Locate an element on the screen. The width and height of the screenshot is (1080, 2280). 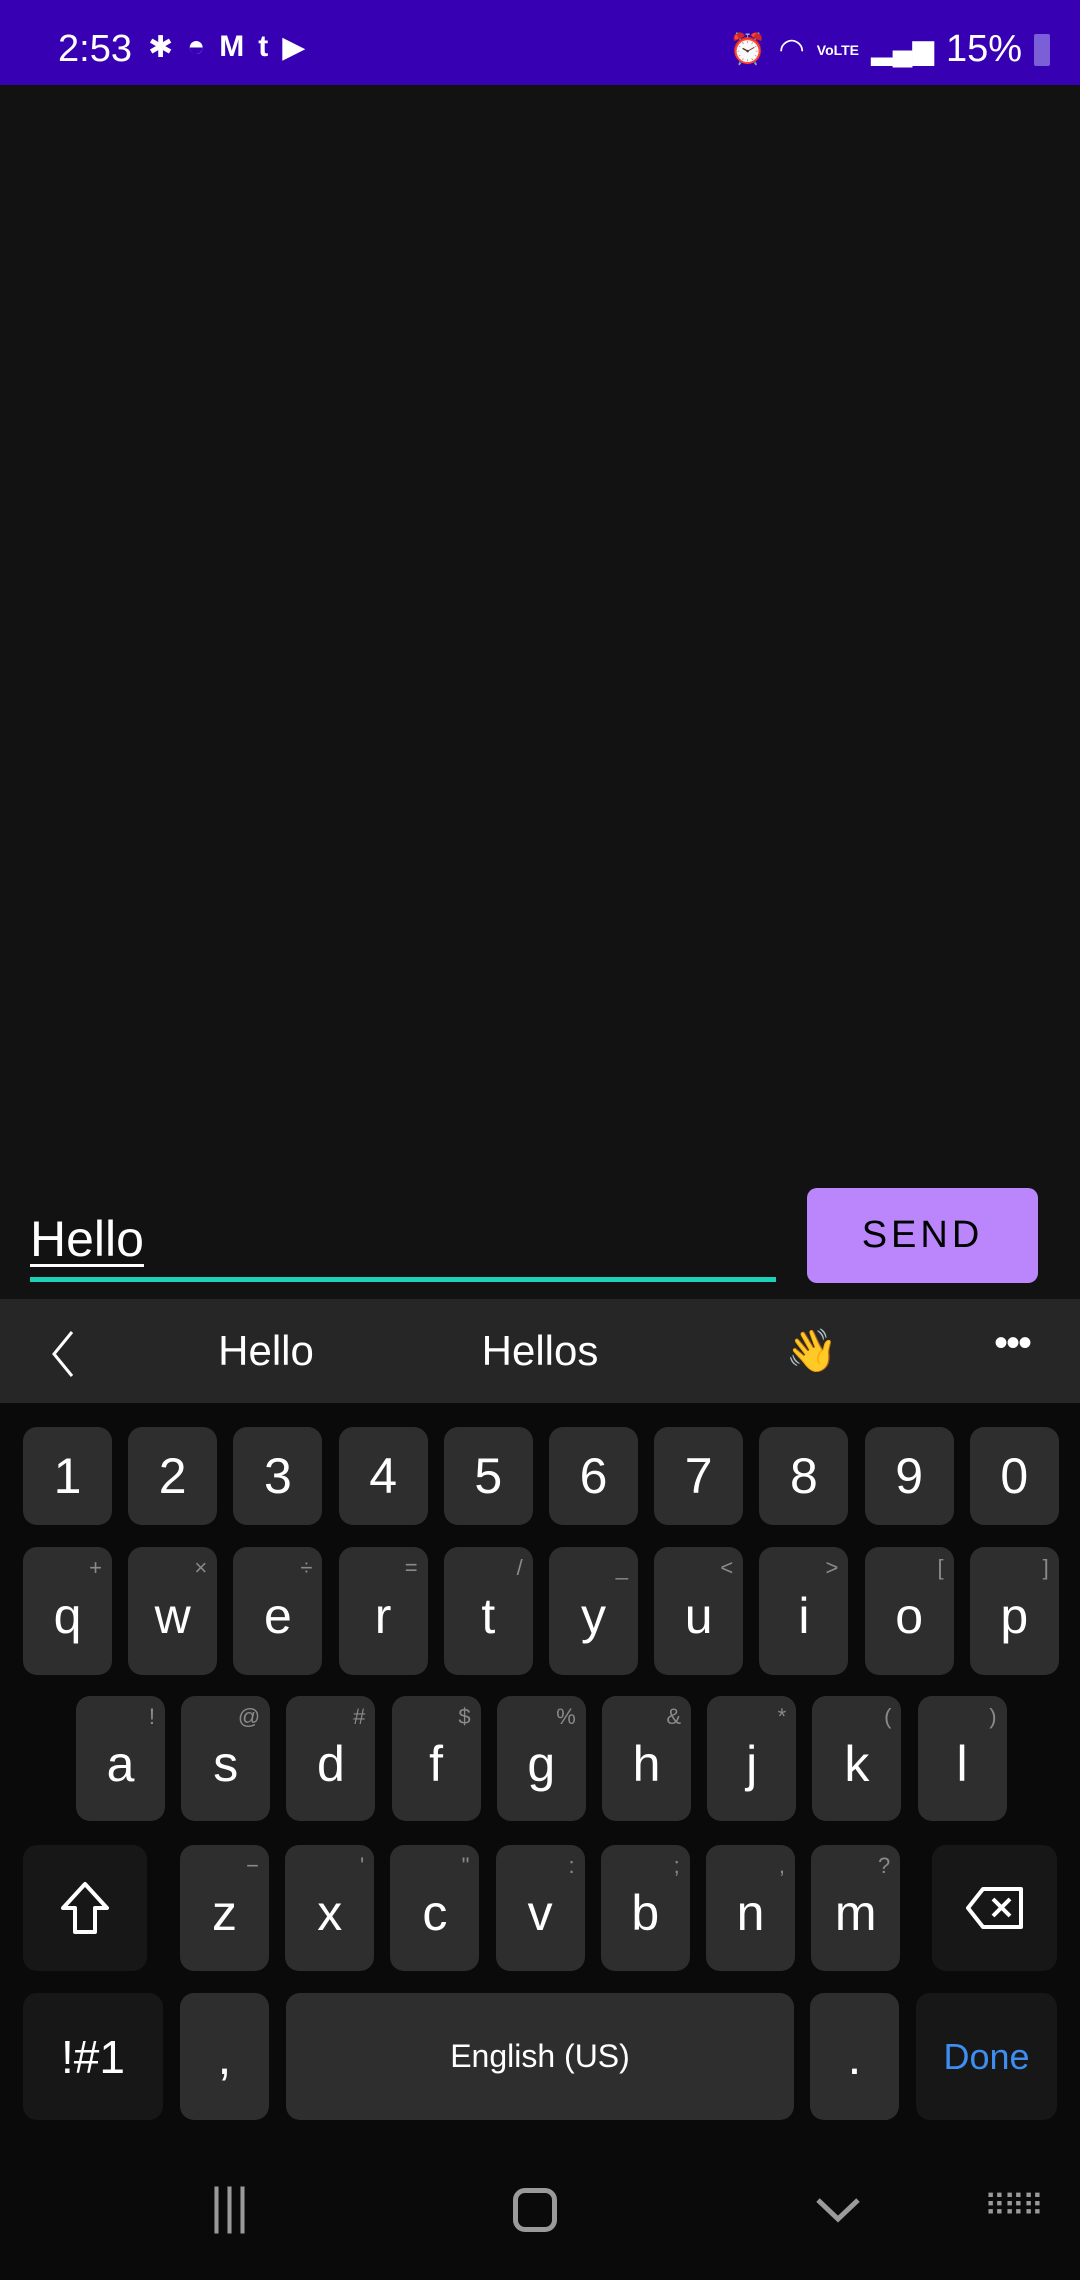
period-key: . is located at coordinates (854, 2056).